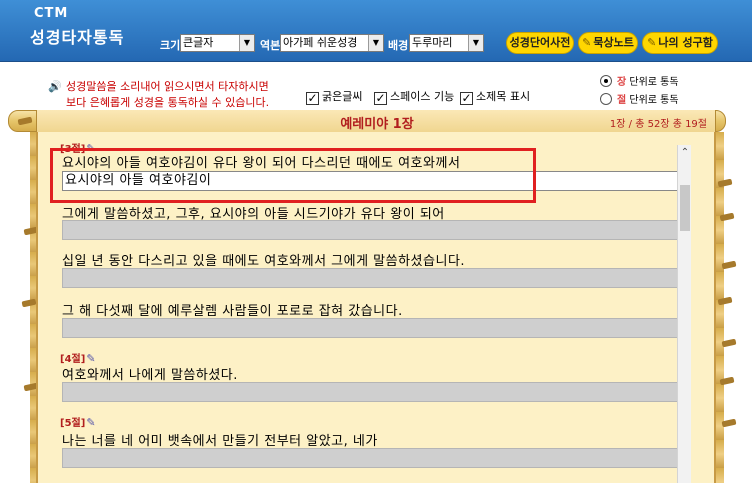 This screenshot has width=752, height=483. I want to click on verse-line: 여호와께서 나에게 말씀하셨다., so click(150, 375).